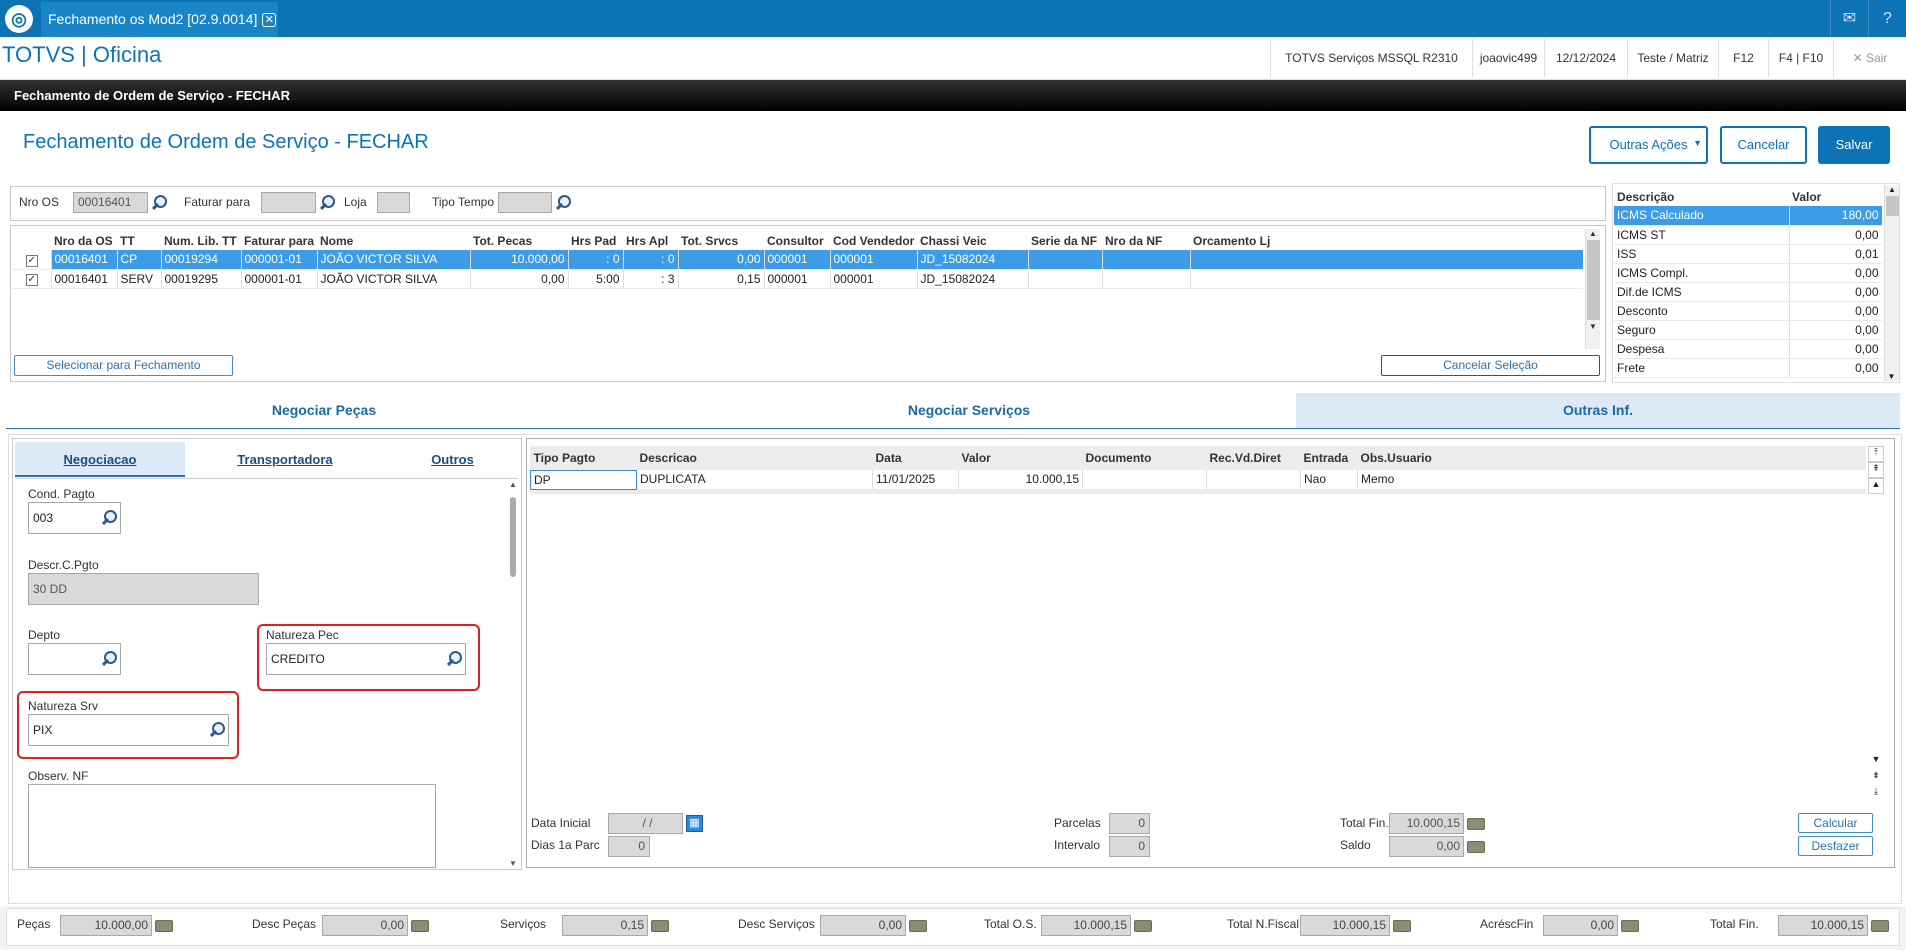  Describe the element at coordinates (1748, 216) in the screenshot. I see `table-row: ICMS Calculado 180,00` at that location.